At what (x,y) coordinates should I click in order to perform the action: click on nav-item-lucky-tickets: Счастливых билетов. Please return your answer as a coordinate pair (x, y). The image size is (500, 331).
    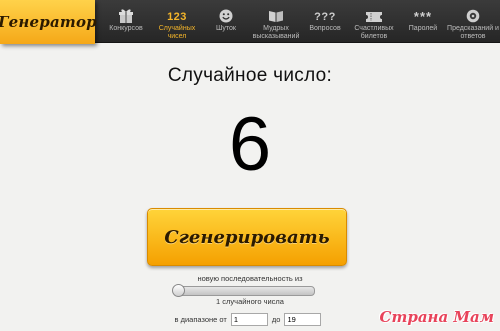
    Looking at the image, I should click on (374, 21).